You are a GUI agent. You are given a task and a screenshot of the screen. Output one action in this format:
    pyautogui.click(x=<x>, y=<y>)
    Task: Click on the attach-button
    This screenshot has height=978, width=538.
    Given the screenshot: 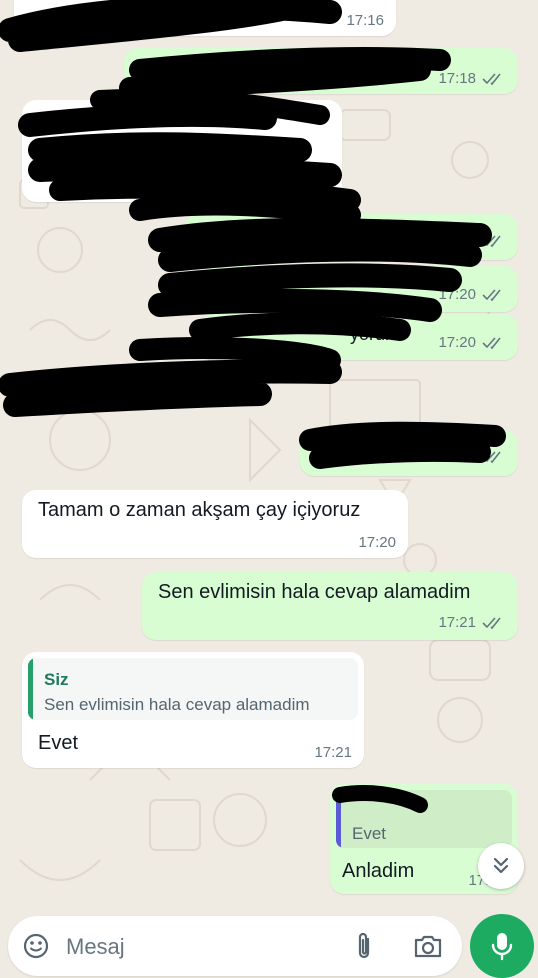 What is the action you would take?
    pyautogui.click(x=364, y=946)
    